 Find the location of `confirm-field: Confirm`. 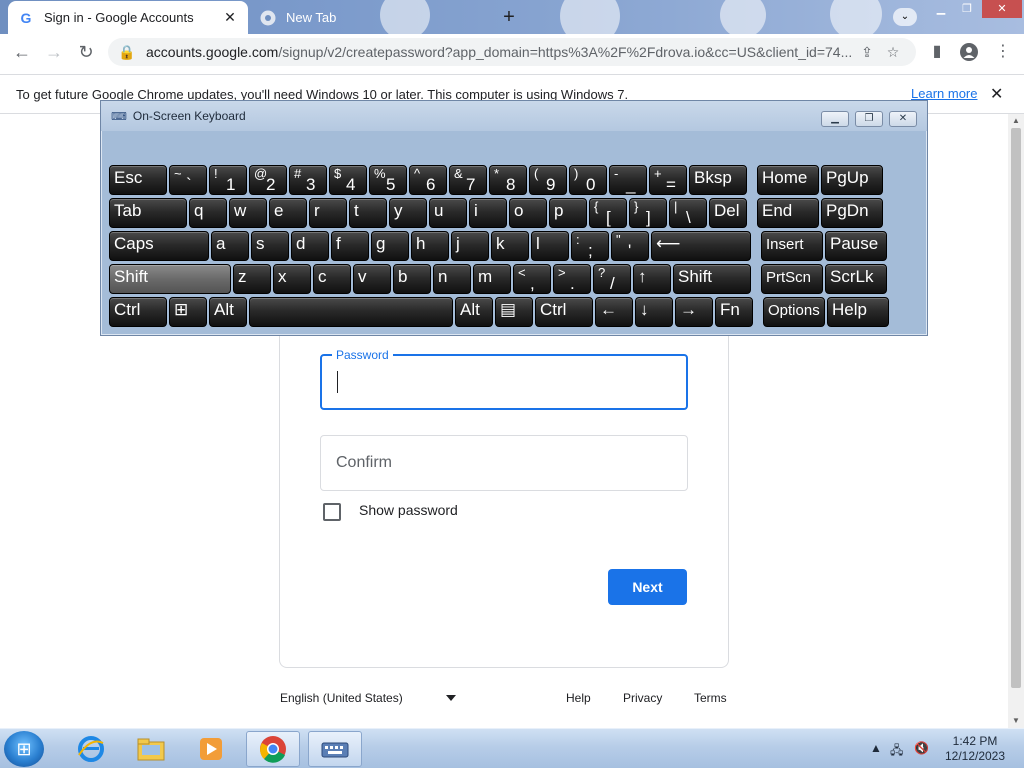

confirm-field: Confirm is located at coordinates (504, 463).